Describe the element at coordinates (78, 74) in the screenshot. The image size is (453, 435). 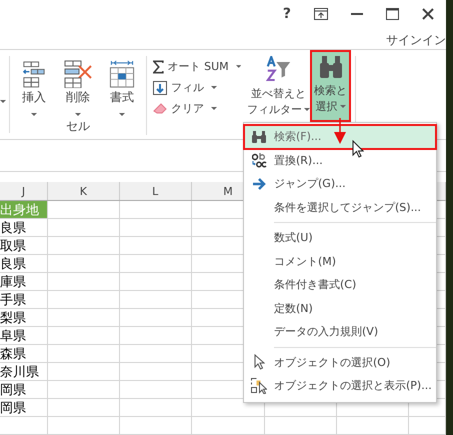
I see `delete-cells-icon` at that location.